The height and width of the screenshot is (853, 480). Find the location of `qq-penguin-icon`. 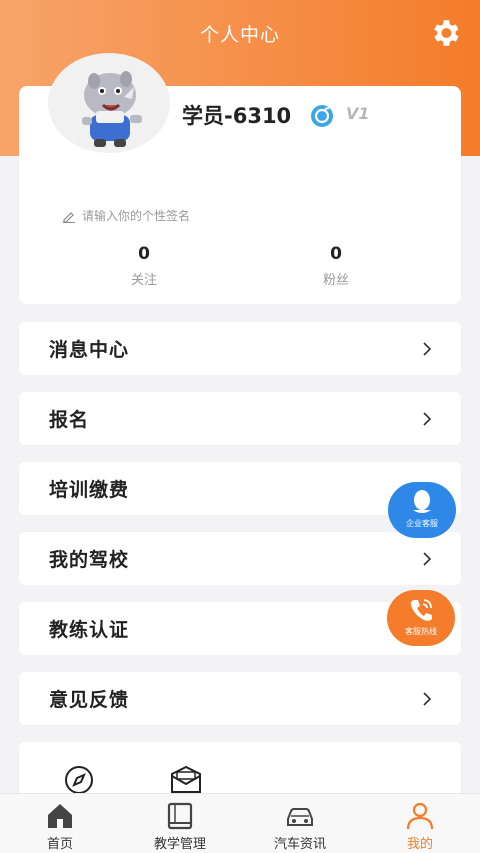

qq-penguin-icon is located at coordinates (422, 501).